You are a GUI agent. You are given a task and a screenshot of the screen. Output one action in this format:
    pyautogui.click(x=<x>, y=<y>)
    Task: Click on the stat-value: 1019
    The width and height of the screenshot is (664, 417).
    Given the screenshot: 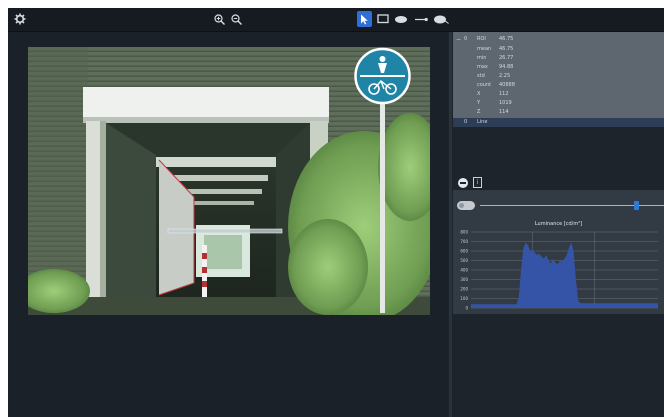 What is the action you would take?
    pyautogui.click(x=505, y=103)
    